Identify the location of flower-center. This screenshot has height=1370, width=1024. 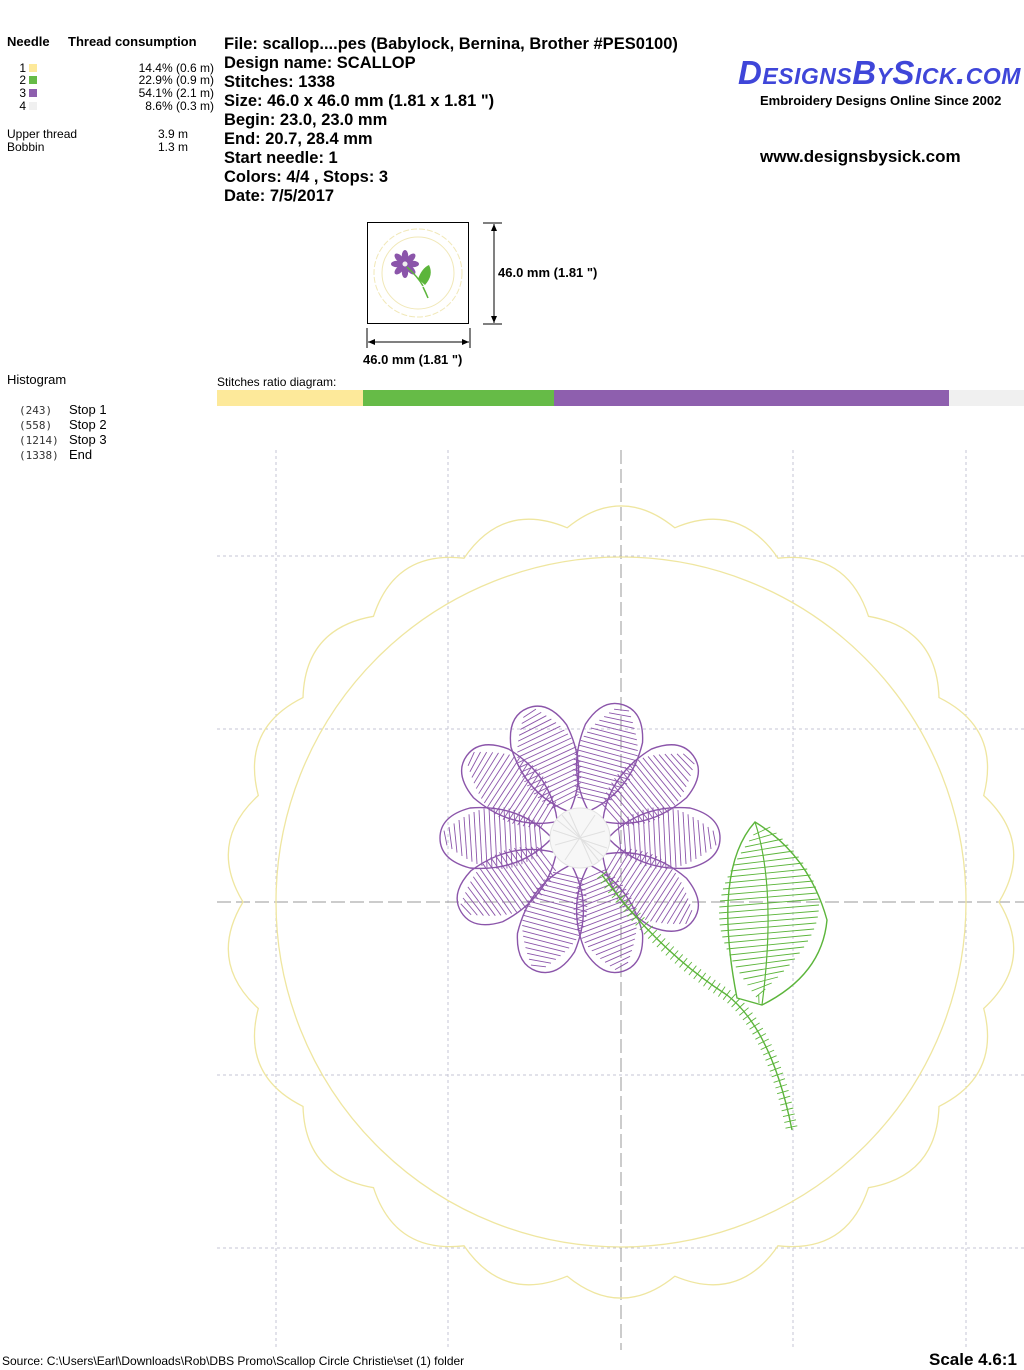
(580, 838).